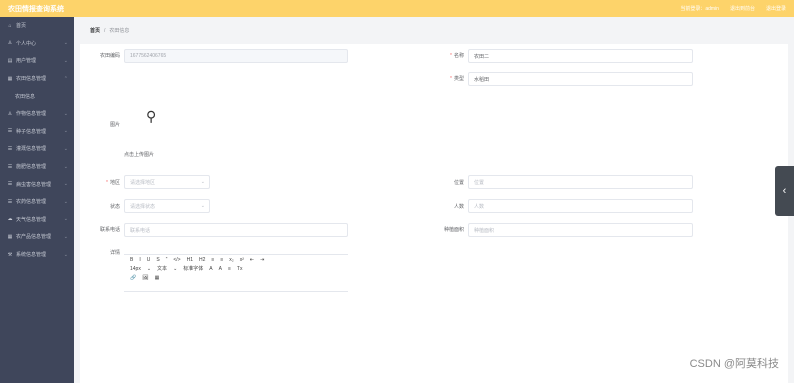 Image resolution: width=794 pixels, height=383 pixels. I want to click on image-upload: ⚲, so click(151, 119).